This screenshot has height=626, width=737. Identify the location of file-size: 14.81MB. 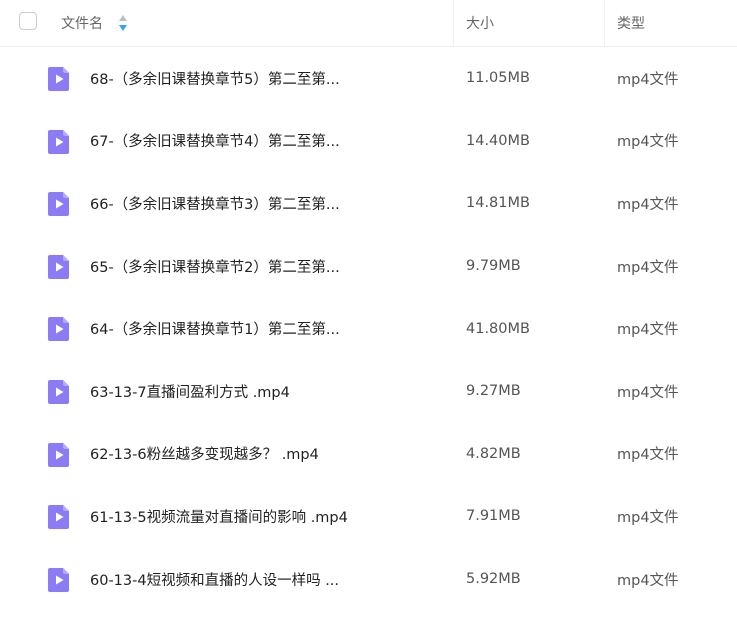
(498, 203).